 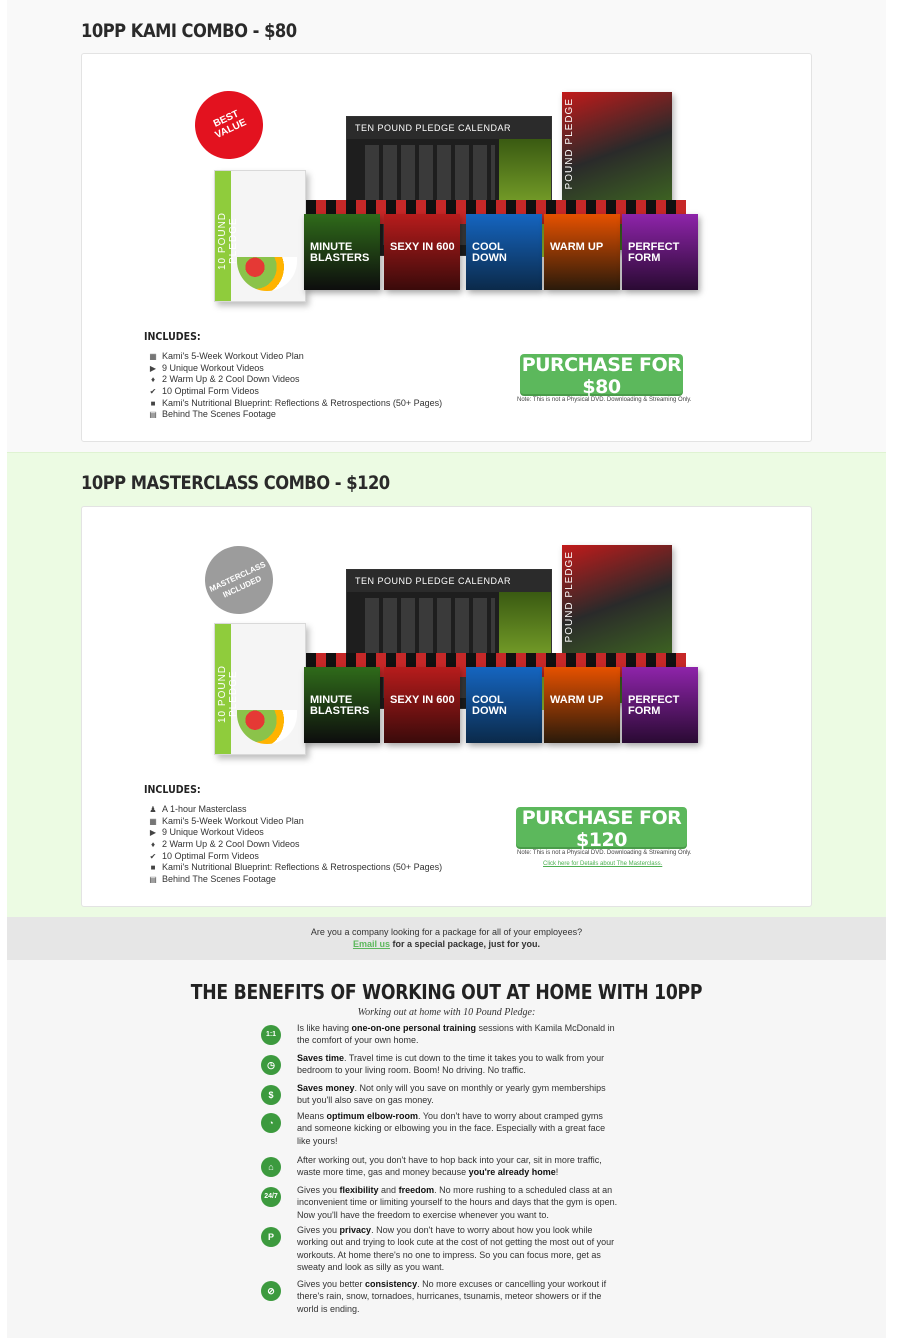 What do you see at coordinates (295, 810) in the screenshot?
I see `includes-item: ♟ A 1-hour Masterclass` at bounding box center [295, 810].